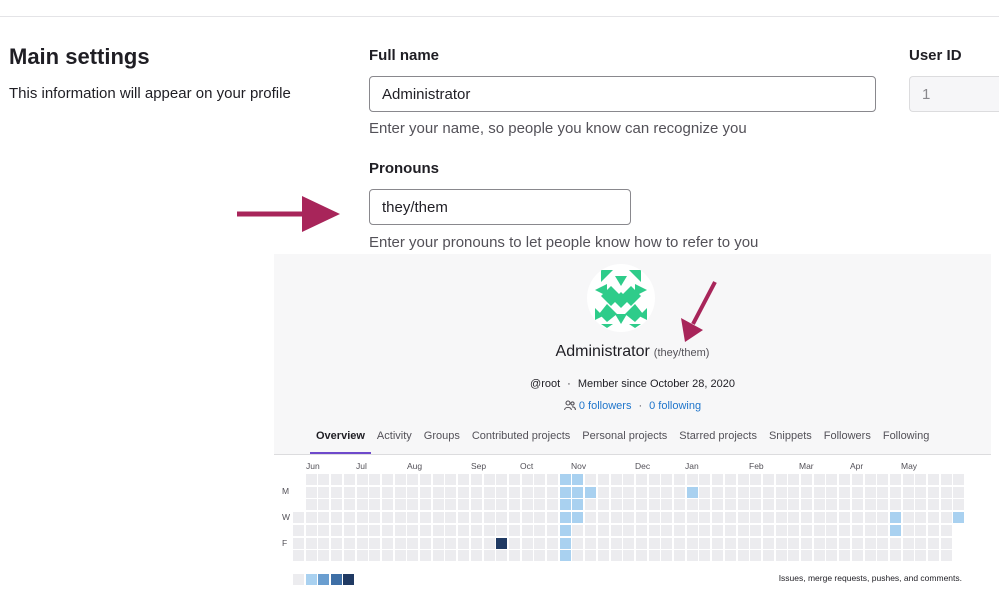 Image resolution: width=999 pixels, height=602 pixels. I want to click on followers-link: 0 followers, so click(605, 406).